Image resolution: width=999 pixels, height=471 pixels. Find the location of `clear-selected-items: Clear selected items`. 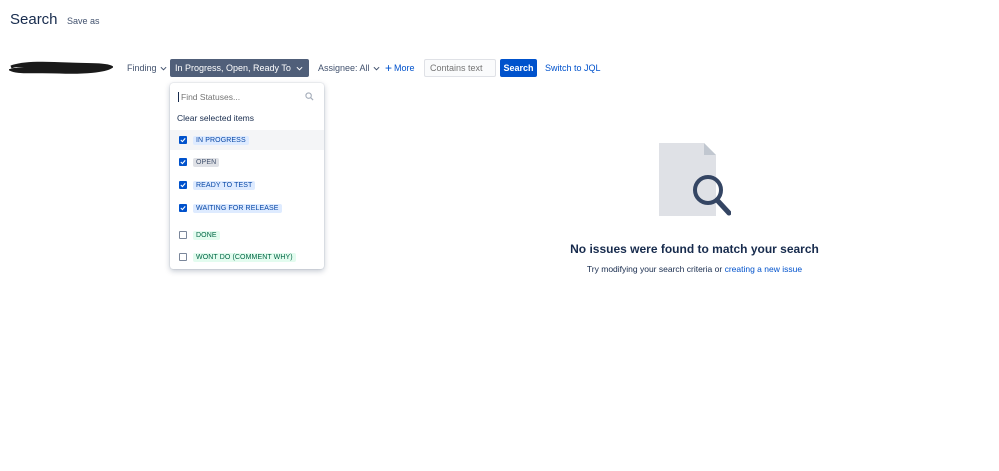

clear-selected-items: Clear selected items is located at coordinates (215, 118).